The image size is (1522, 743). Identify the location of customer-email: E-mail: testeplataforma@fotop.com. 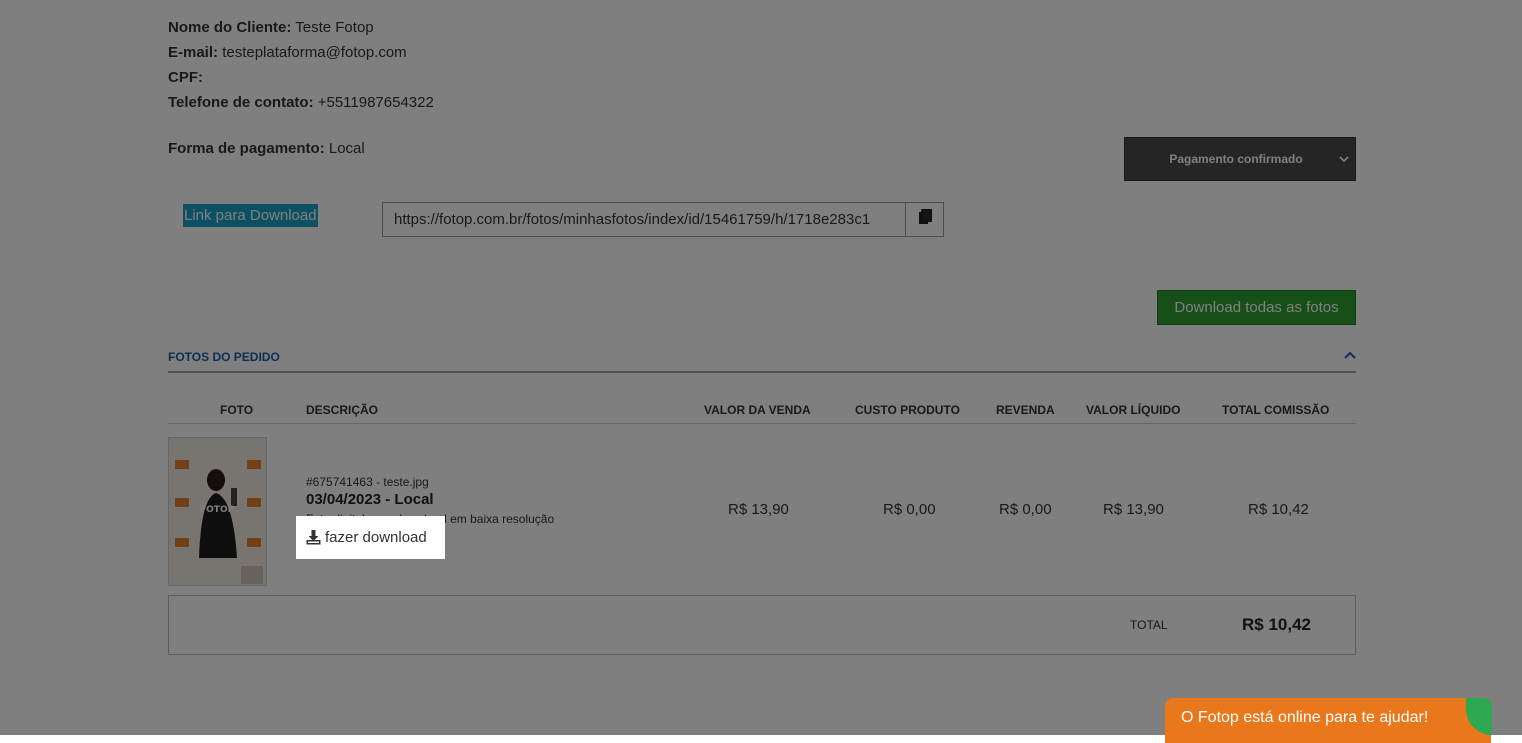
(287, 52).